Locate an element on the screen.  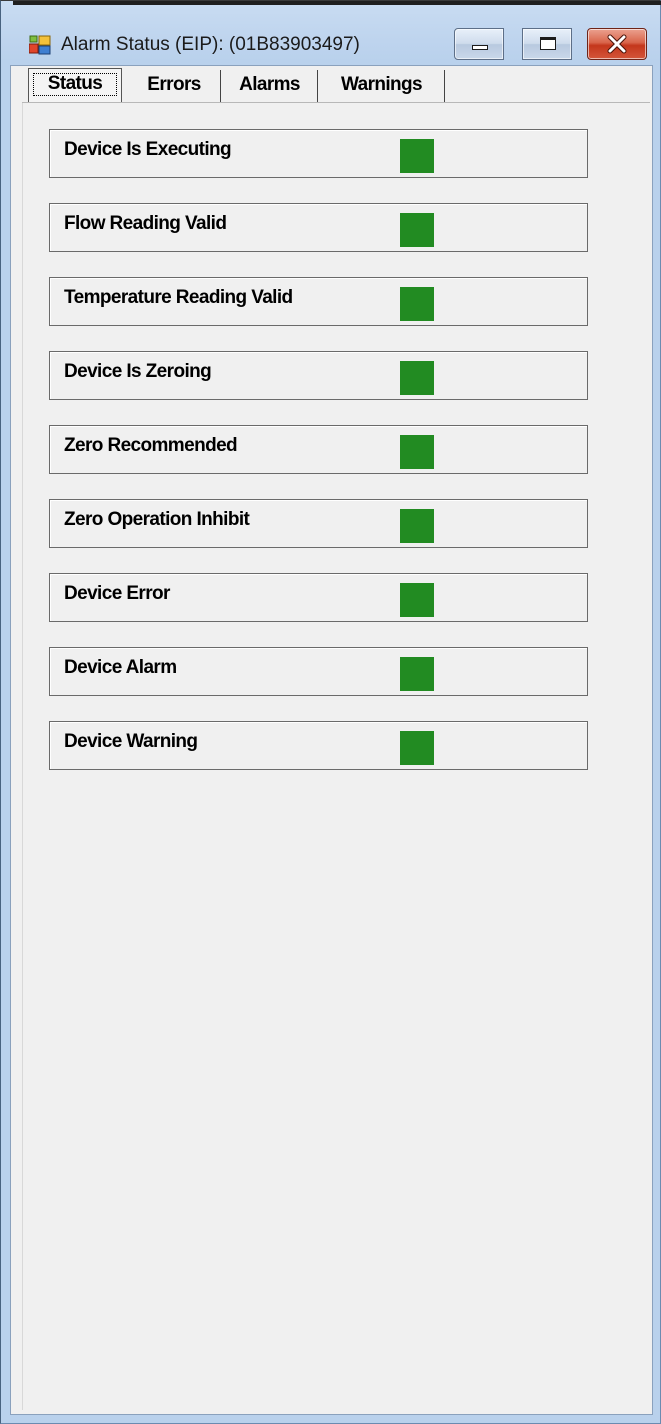
close-button is located at coordinates (617, 44).